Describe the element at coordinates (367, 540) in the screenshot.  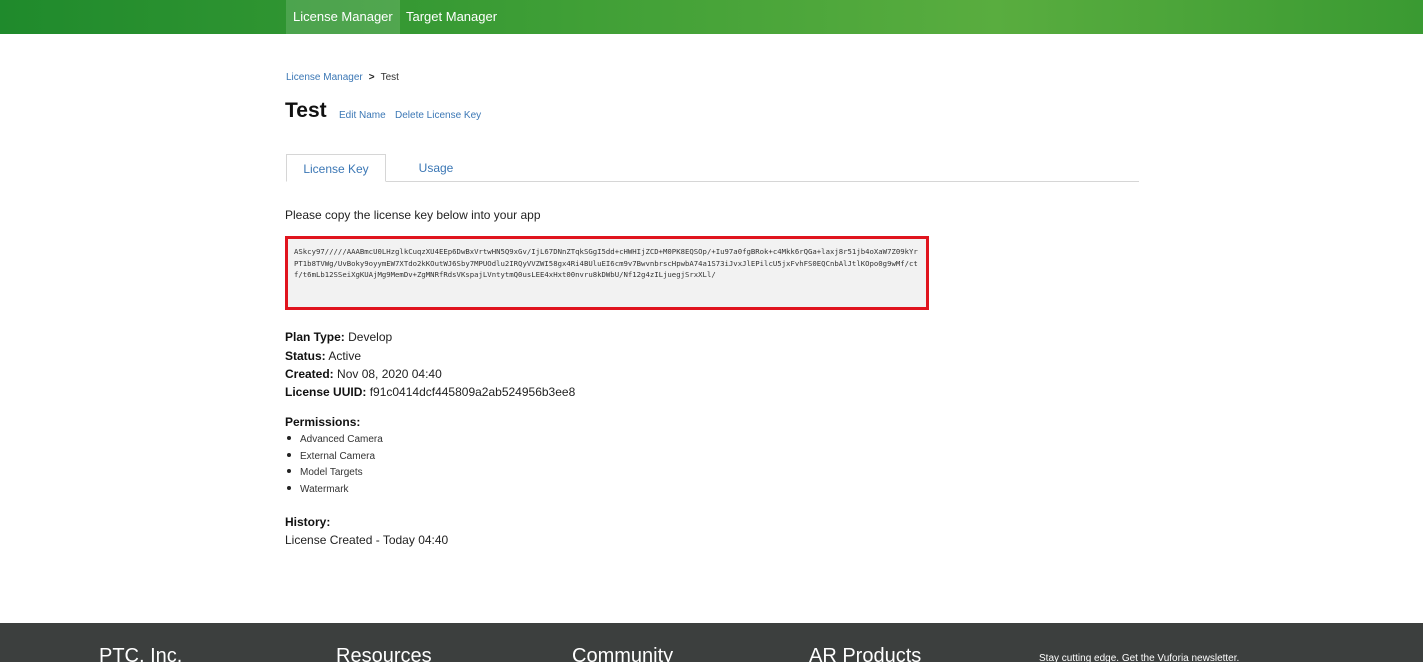
I see `history-entry: License Created - Today 04:40` at that location.